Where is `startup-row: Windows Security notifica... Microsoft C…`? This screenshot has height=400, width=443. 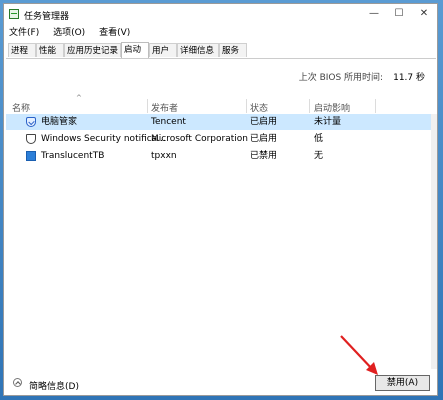 startup-row: Windows Security notifica... Microsoft C… is located at coordinates (221, 139).